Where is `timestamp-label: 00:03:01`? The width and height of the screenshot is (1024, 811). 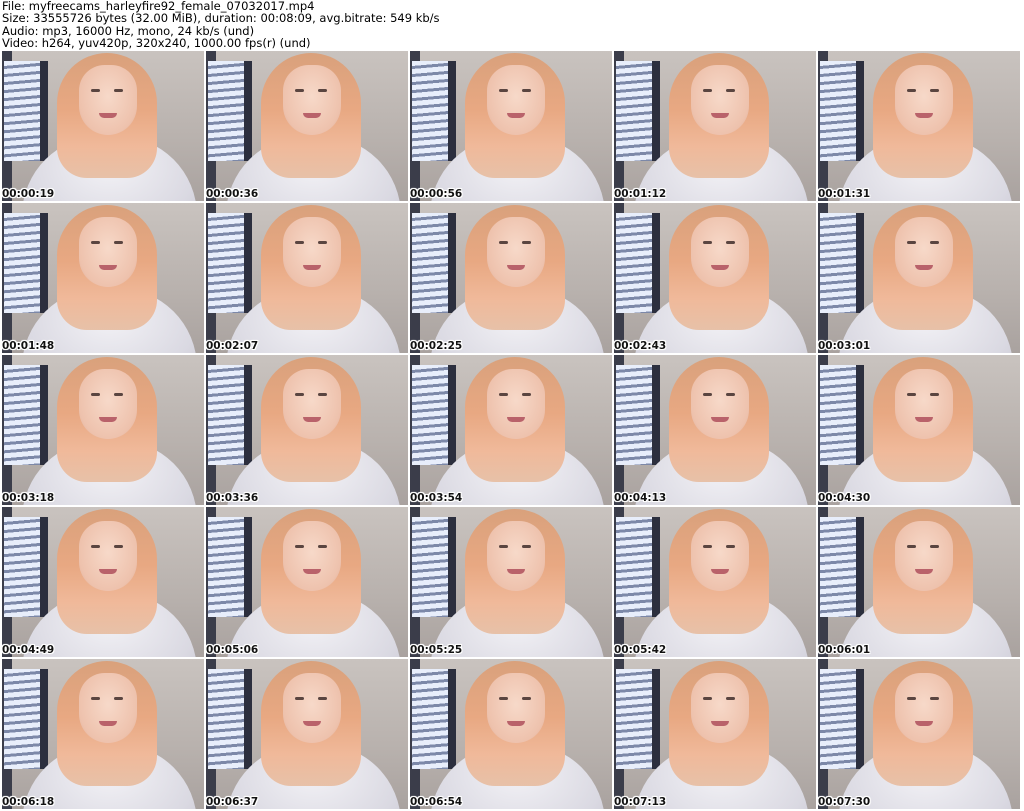 timestamp-label: 00:03:01 is located at coordinates (844, 346).